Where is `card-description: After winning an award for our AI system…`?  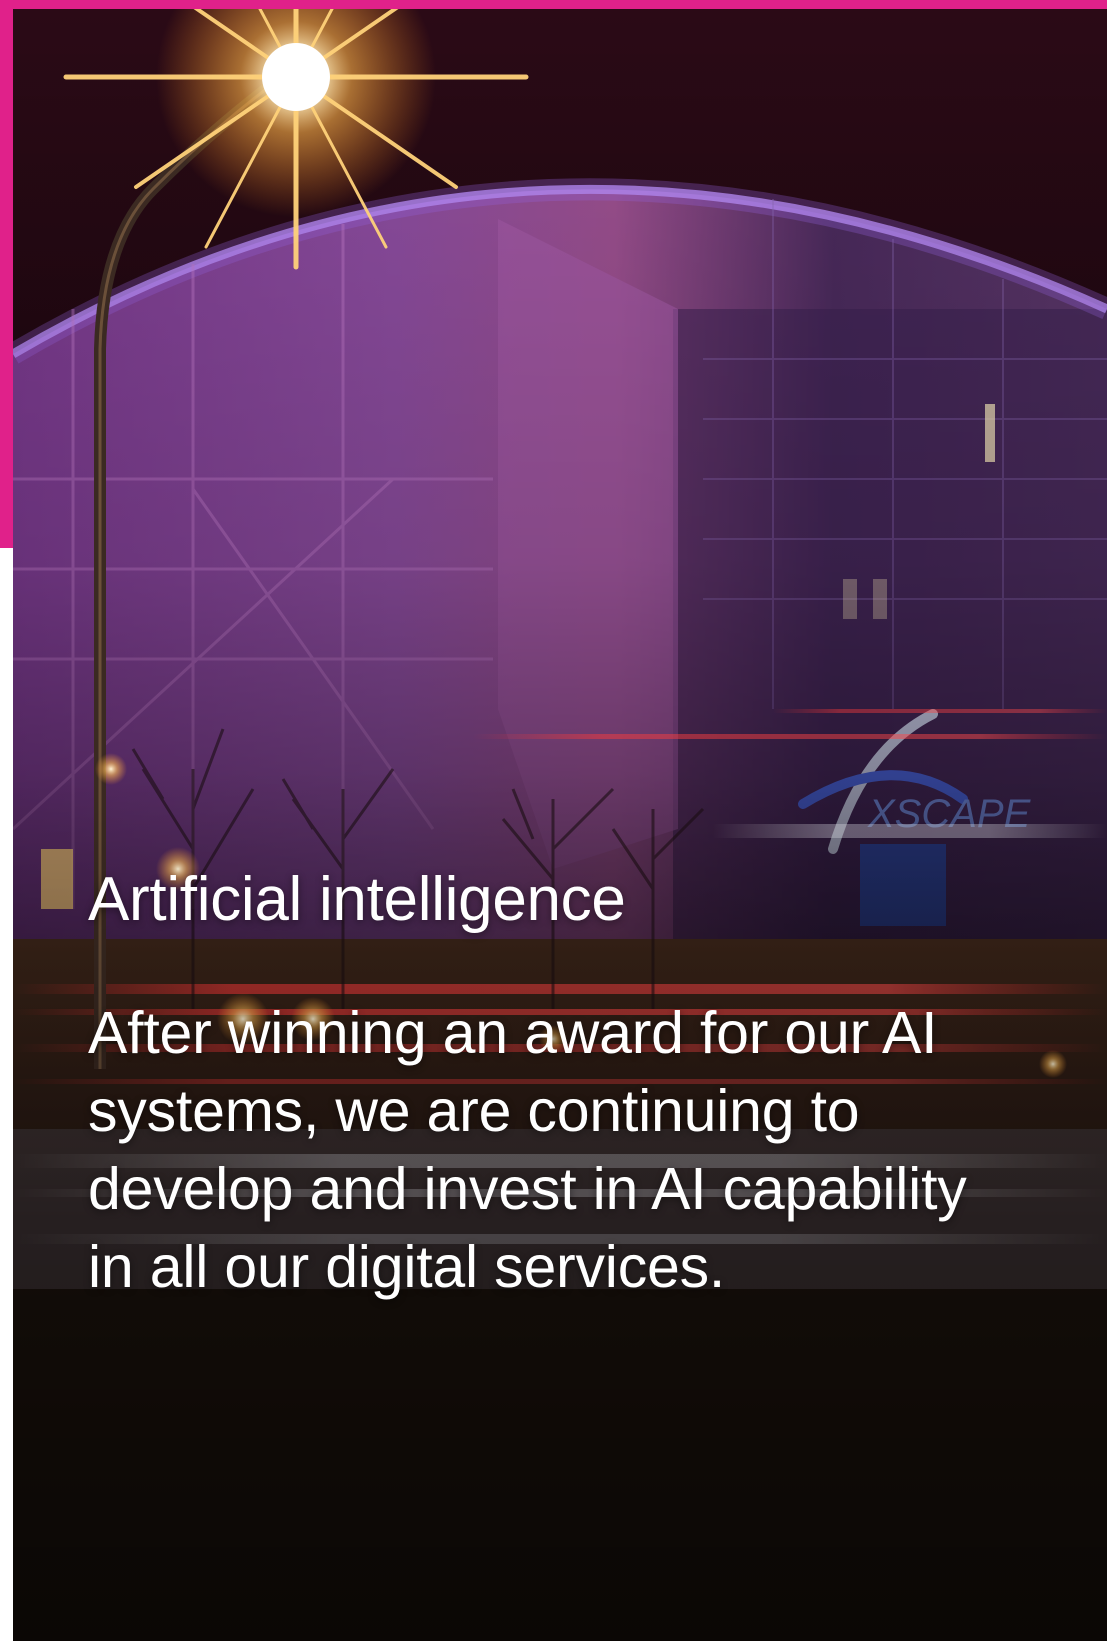 card-description: After winning an award for our AI system… is located at coordinates (527, 1150).